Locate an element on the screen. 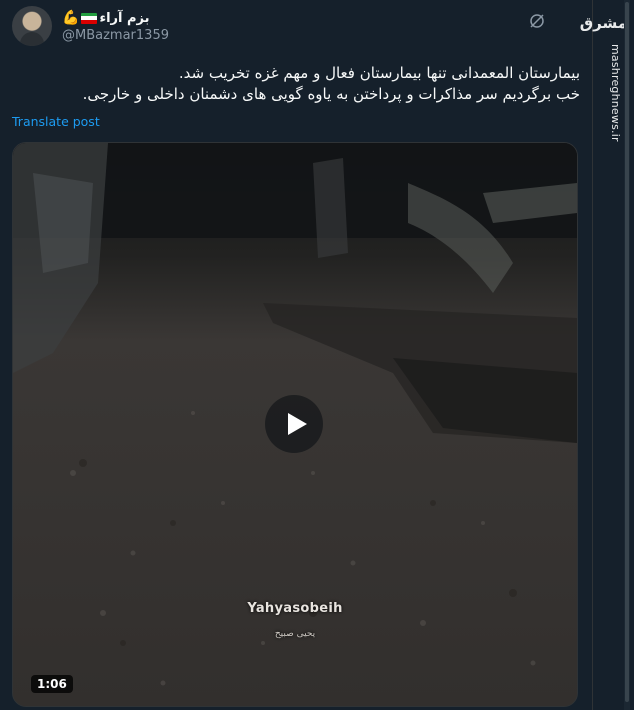  play-icon is located at coordinates (294, 424).